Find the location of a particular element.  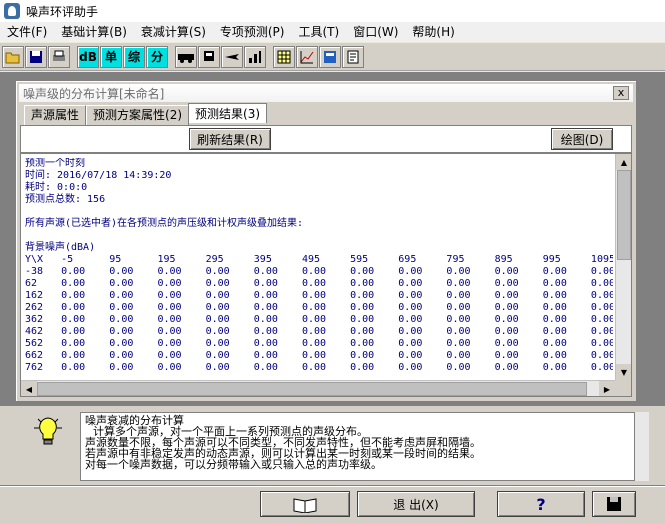

lightbulb-icon is located at coordinates (48, 431).